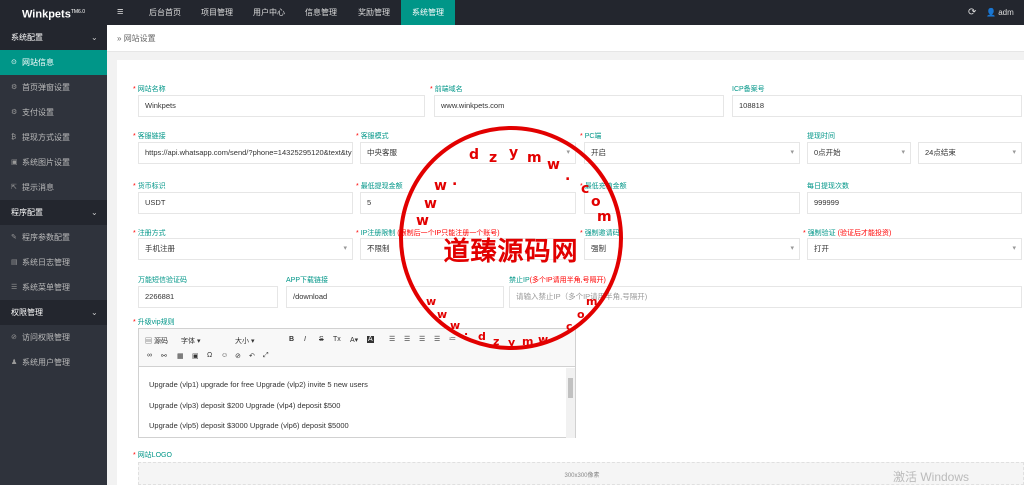 This screenshot has height=485, width=1024. Describe the element at coordinates (14, 362) in the screenshot. I see `user-icon: ♟` at that location.